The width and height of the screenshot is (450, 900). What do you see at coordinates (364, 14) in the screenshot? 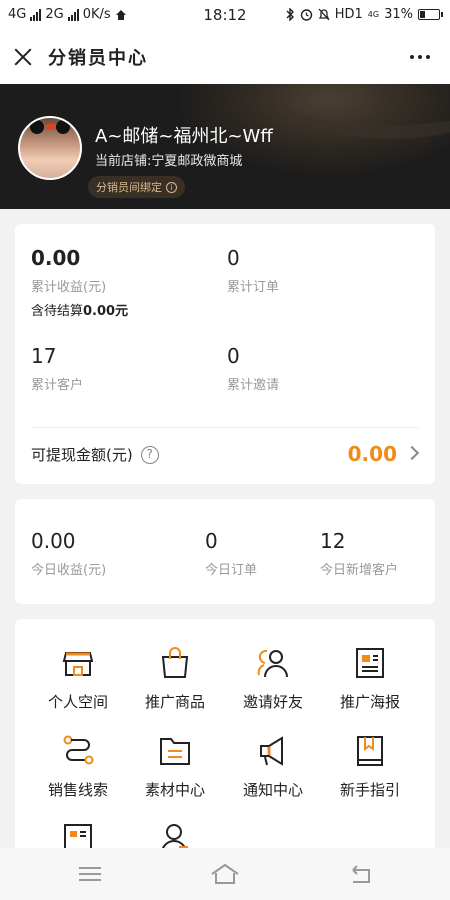
I see `status-right: HD1 4G 31%` at bounding box center [364, 14].